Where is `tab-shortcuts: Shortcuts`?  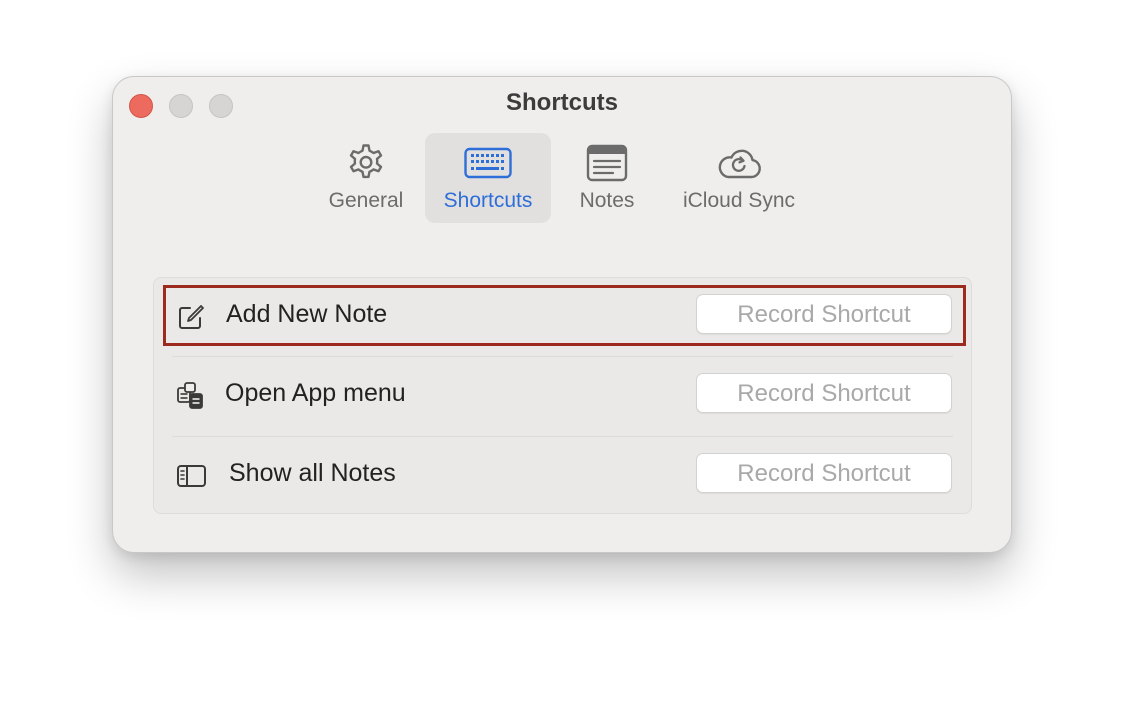
tab-shortcuts: Shortcuts is located at coordinates (488, 178).